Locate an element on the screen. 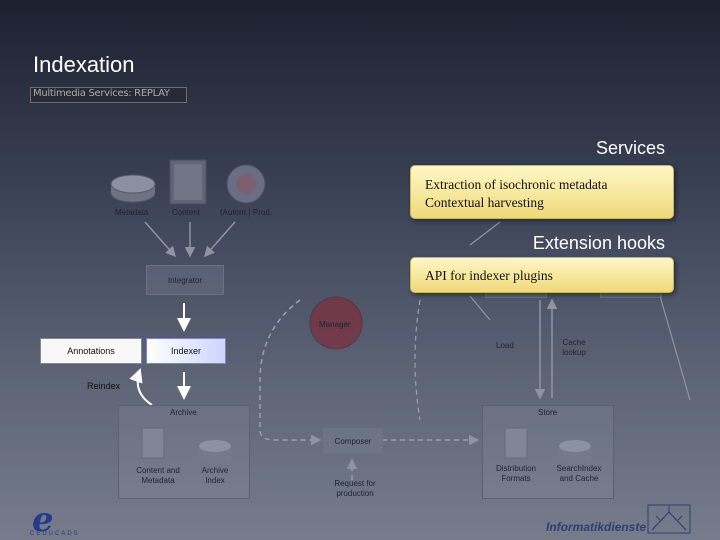 This screenshot has height=540, width=720. label-manager: Manager is located at coordinates (335, 324).